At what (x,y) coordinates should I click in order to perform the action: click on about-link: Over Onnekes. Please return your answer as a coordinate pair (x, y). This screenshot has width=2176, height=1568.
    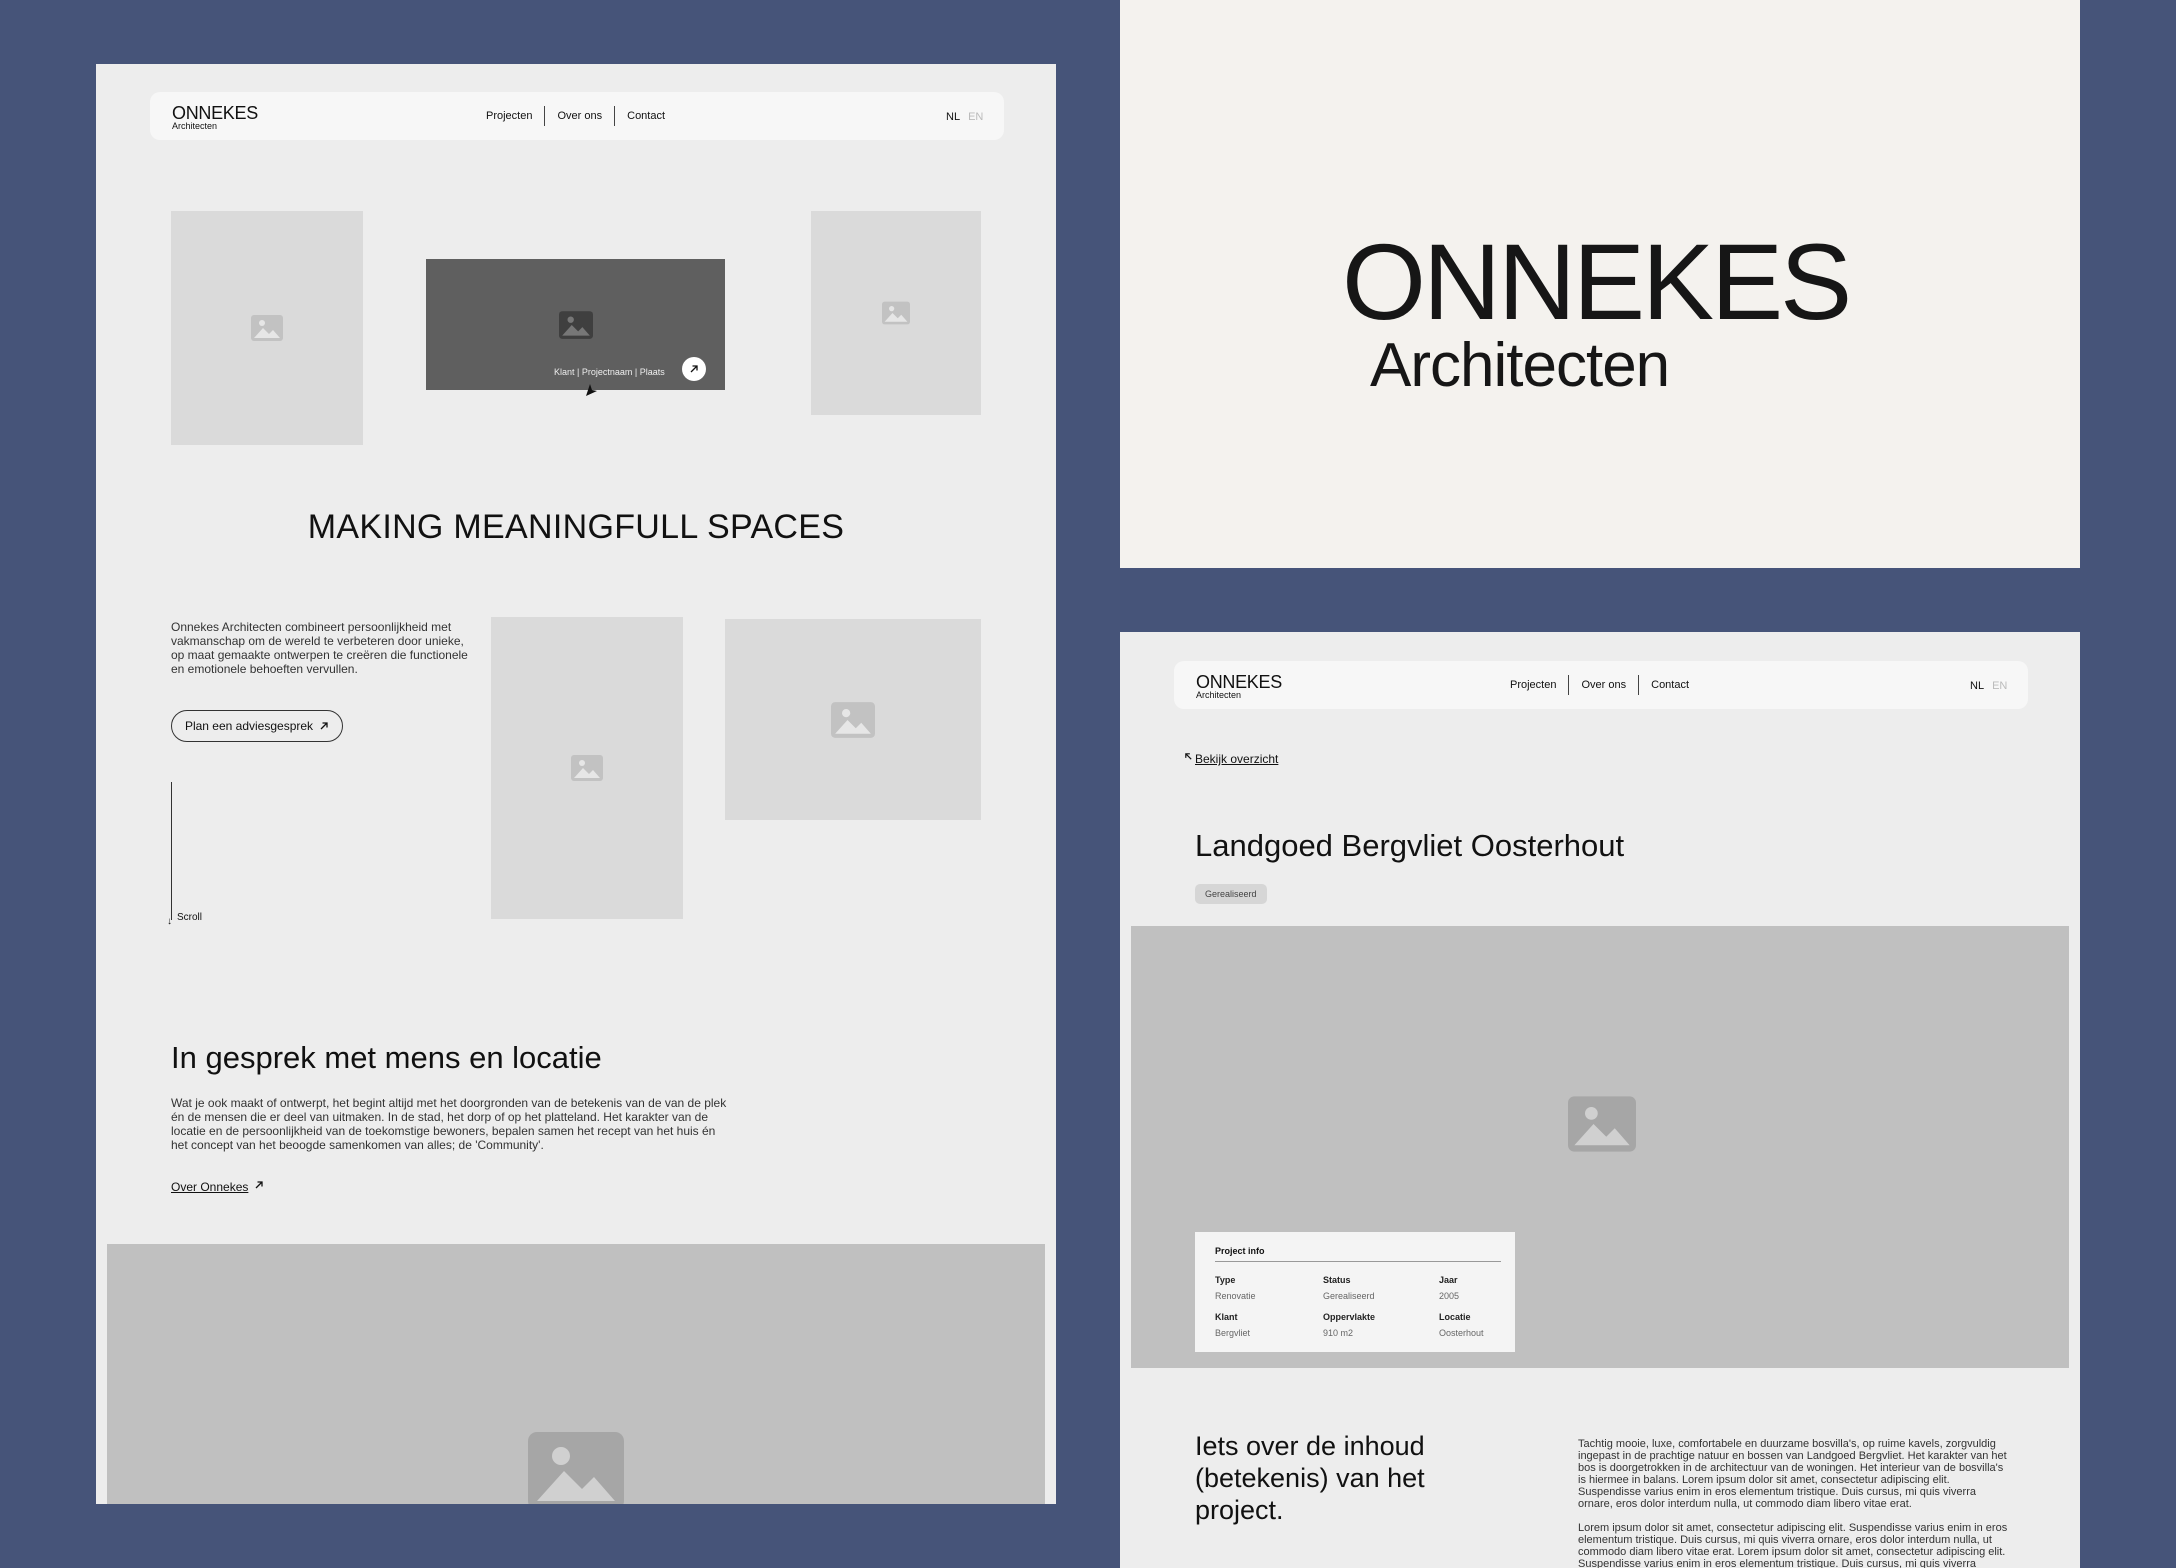
    Looking at the image, I should click on (217, 1187).